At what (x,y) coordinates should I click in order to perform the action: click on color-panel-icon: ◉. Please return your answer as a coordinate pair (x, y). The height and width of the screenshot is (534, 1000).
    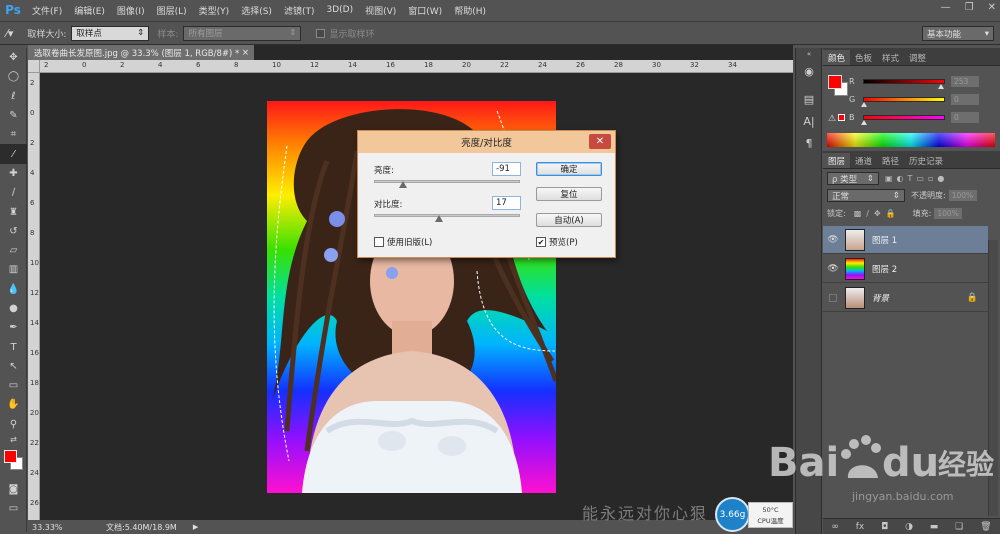
    Looking at the image, I should click on (809, 71).